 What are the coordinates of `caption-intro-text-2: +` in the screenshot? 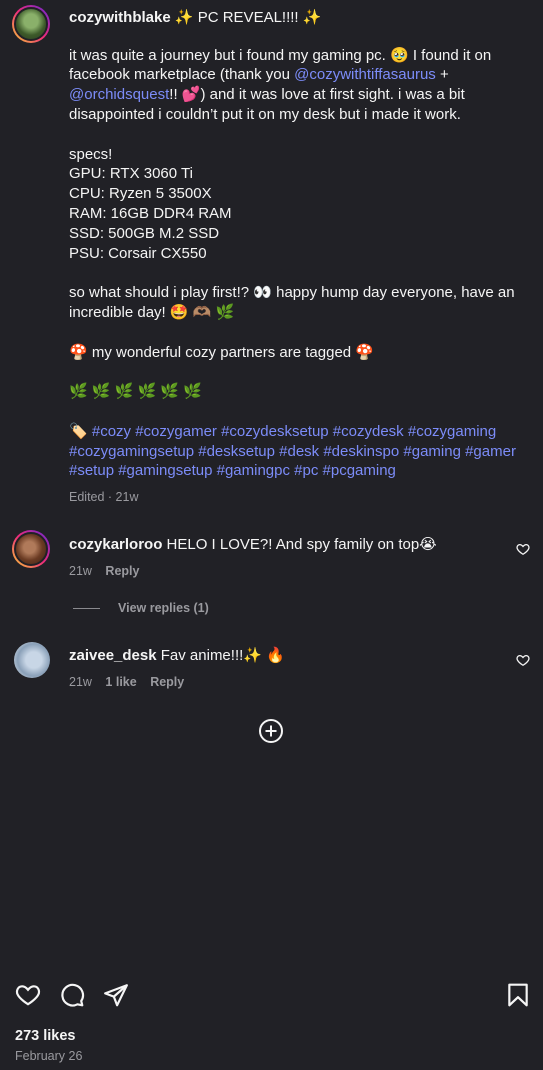 It's located at (442, 75).